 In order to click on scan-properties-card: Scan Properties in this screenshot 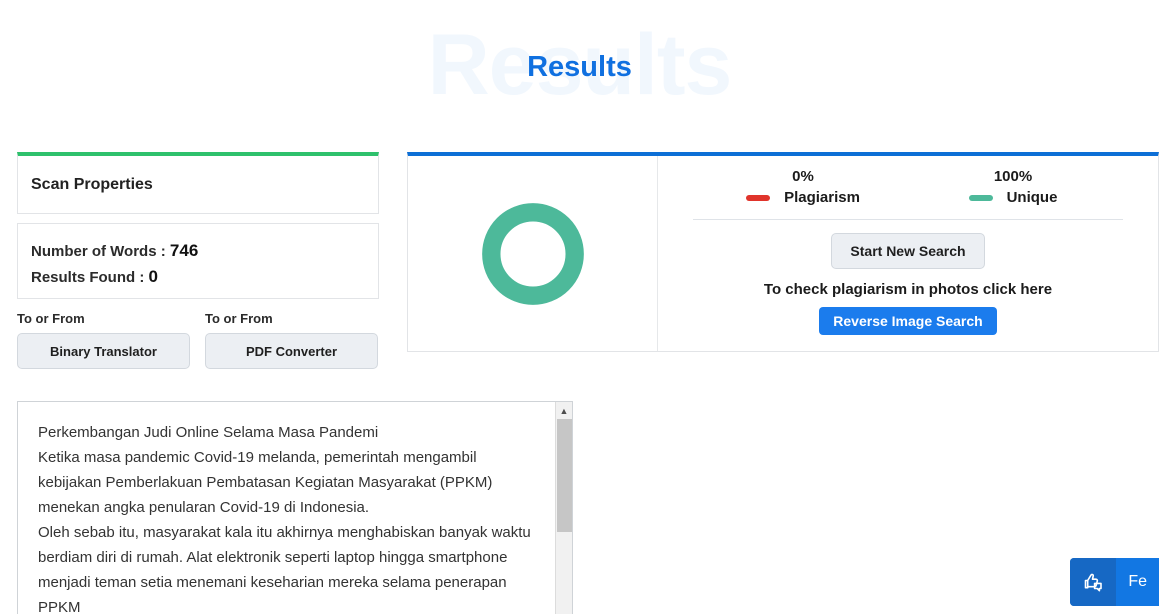, I will do `click(198, 183)`.